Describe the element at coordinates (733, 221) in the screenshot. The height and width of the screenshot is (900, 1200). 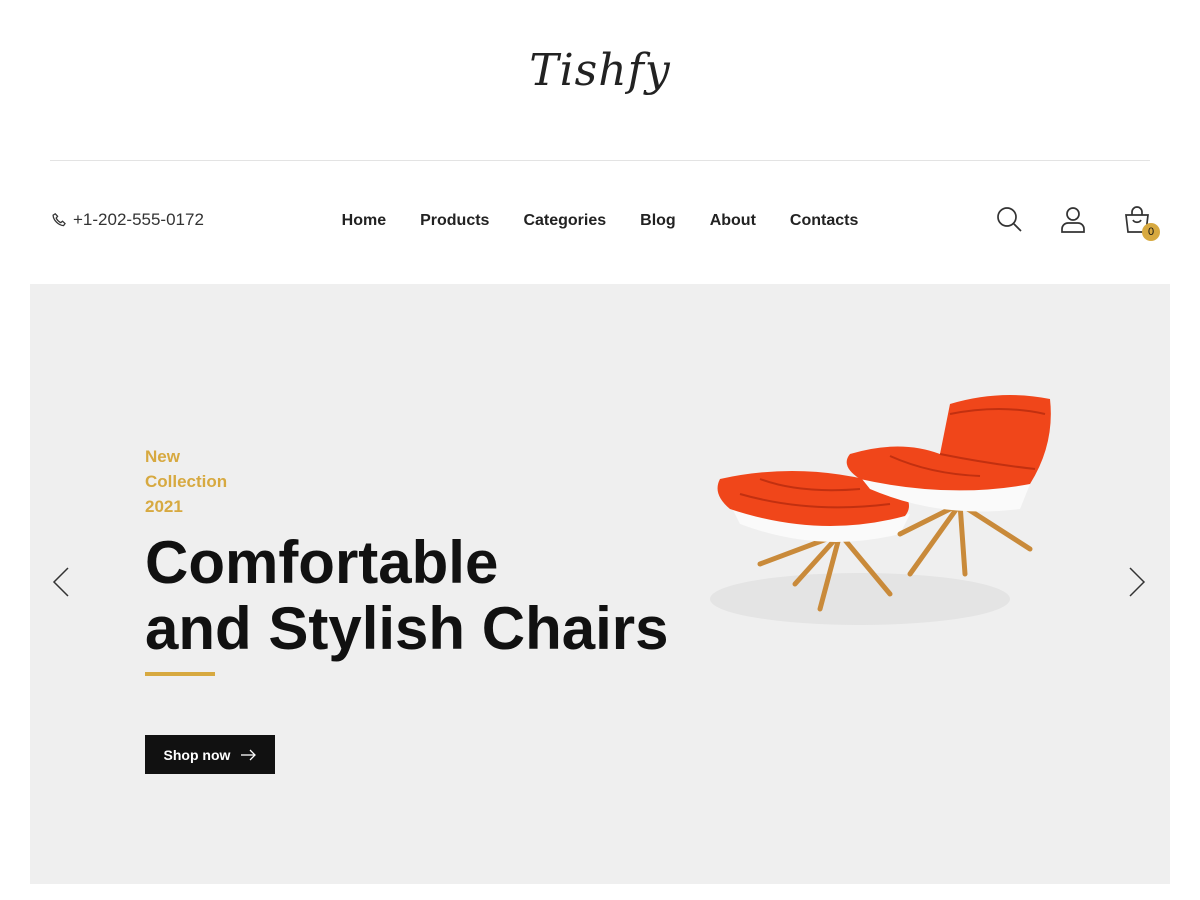
I see `nav-about: About` at that location.